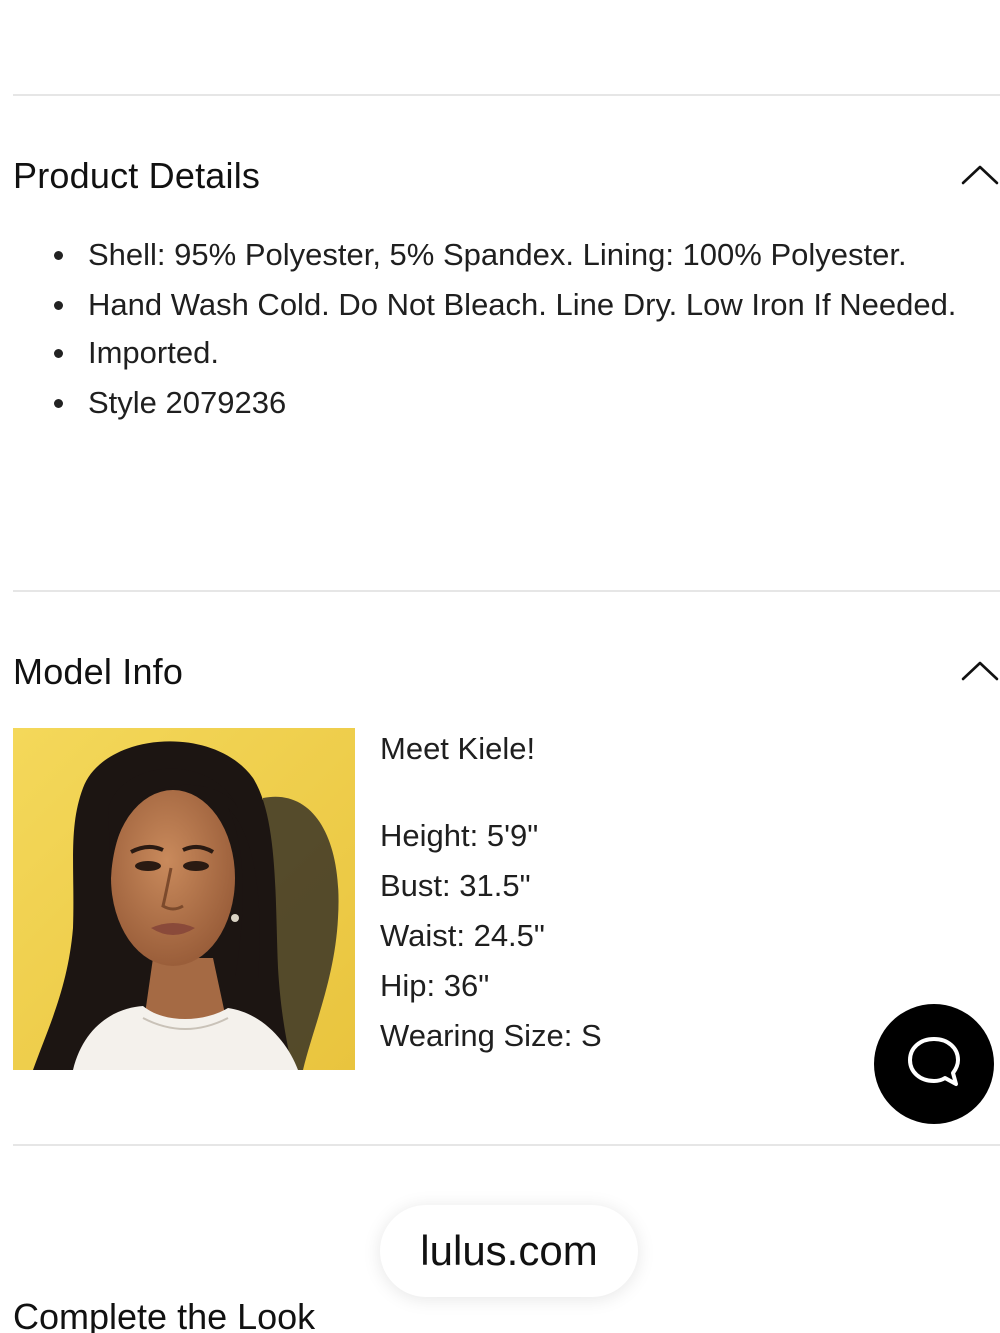 The width and height of the screenshot is (1000, 1333). Describe the element at coordinates (455, 885) in the screenshot. I see `model-stat-bust: Bust: 31.5"` at that location.